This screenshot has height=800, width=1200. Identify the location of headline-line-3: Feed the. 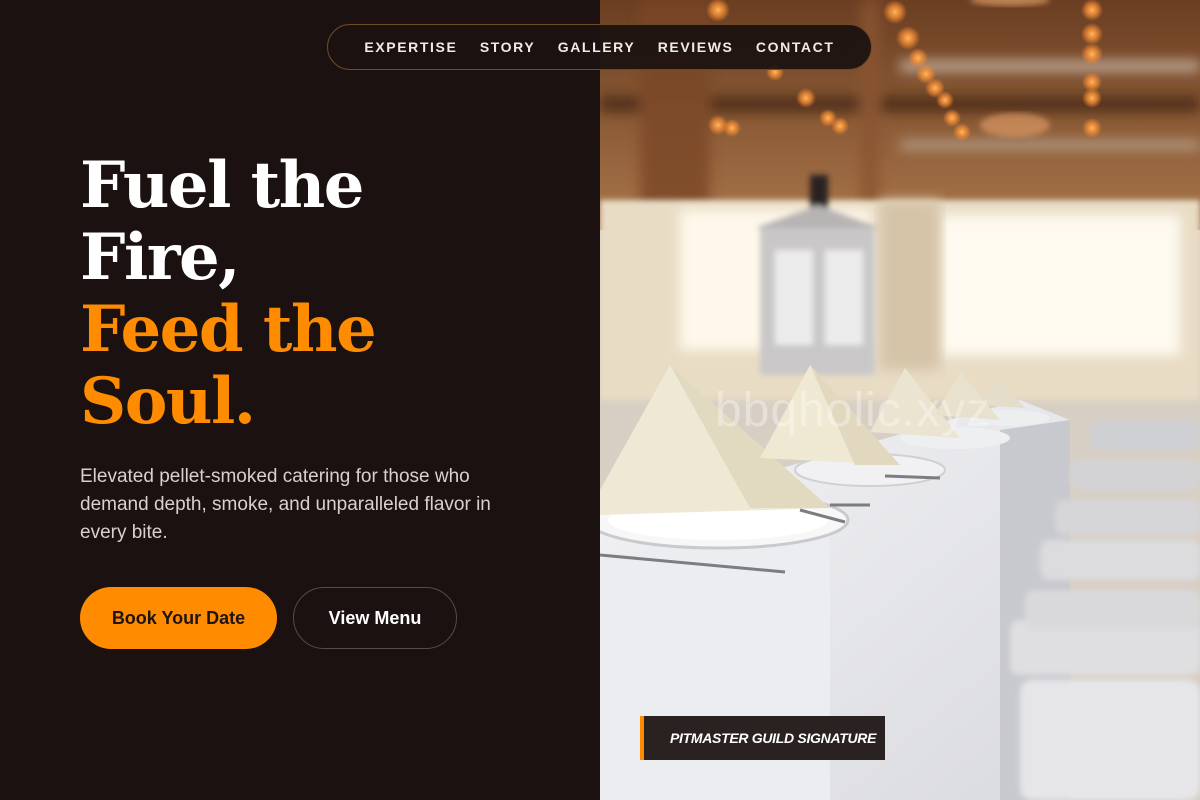
(228, 329).